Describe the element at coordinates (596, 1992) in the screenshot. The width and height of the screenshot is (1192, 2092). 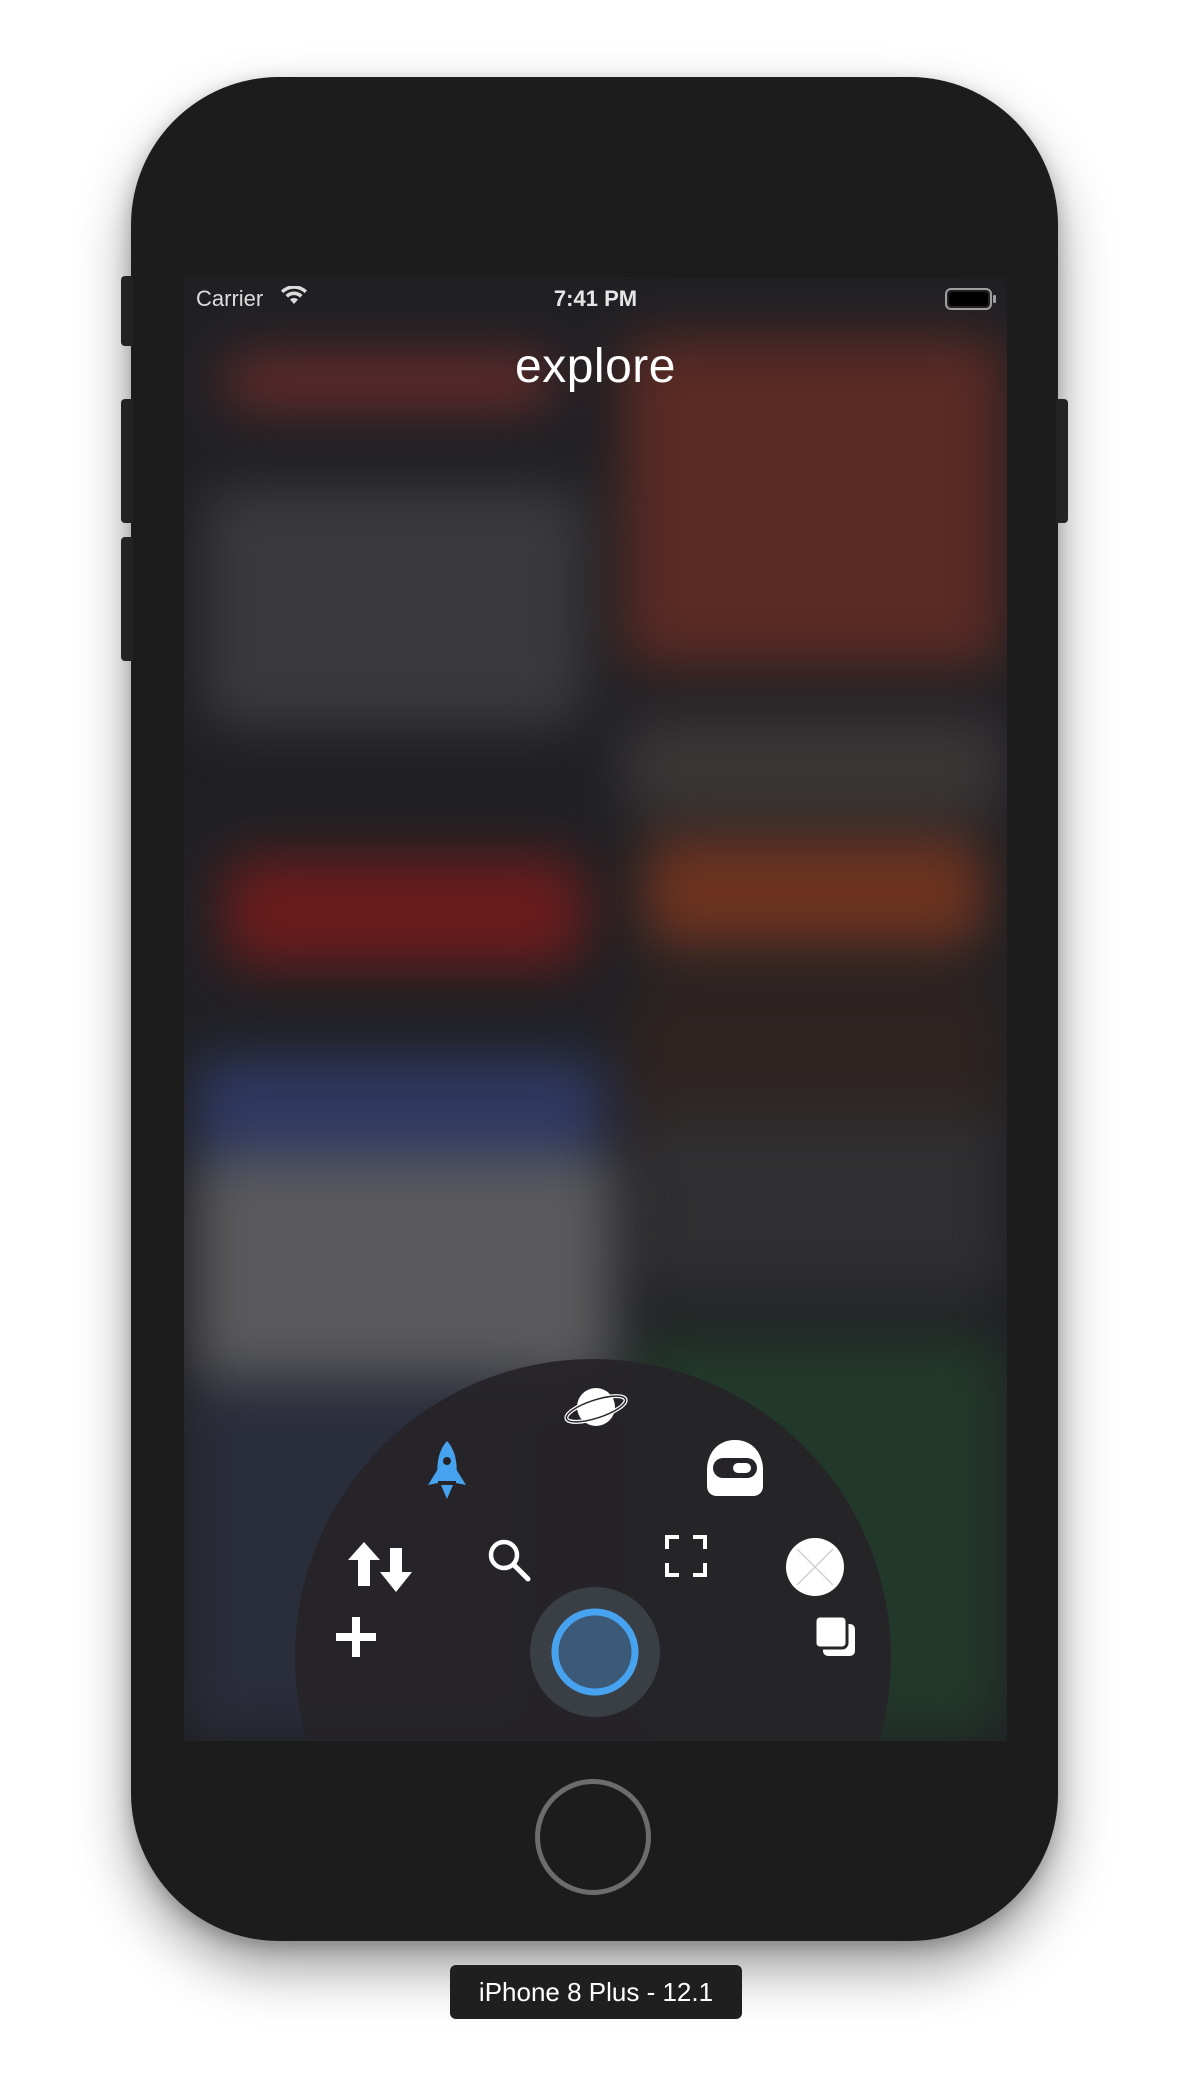
I see `device-label: iPhone 8 Plus - 12.1` at that location.